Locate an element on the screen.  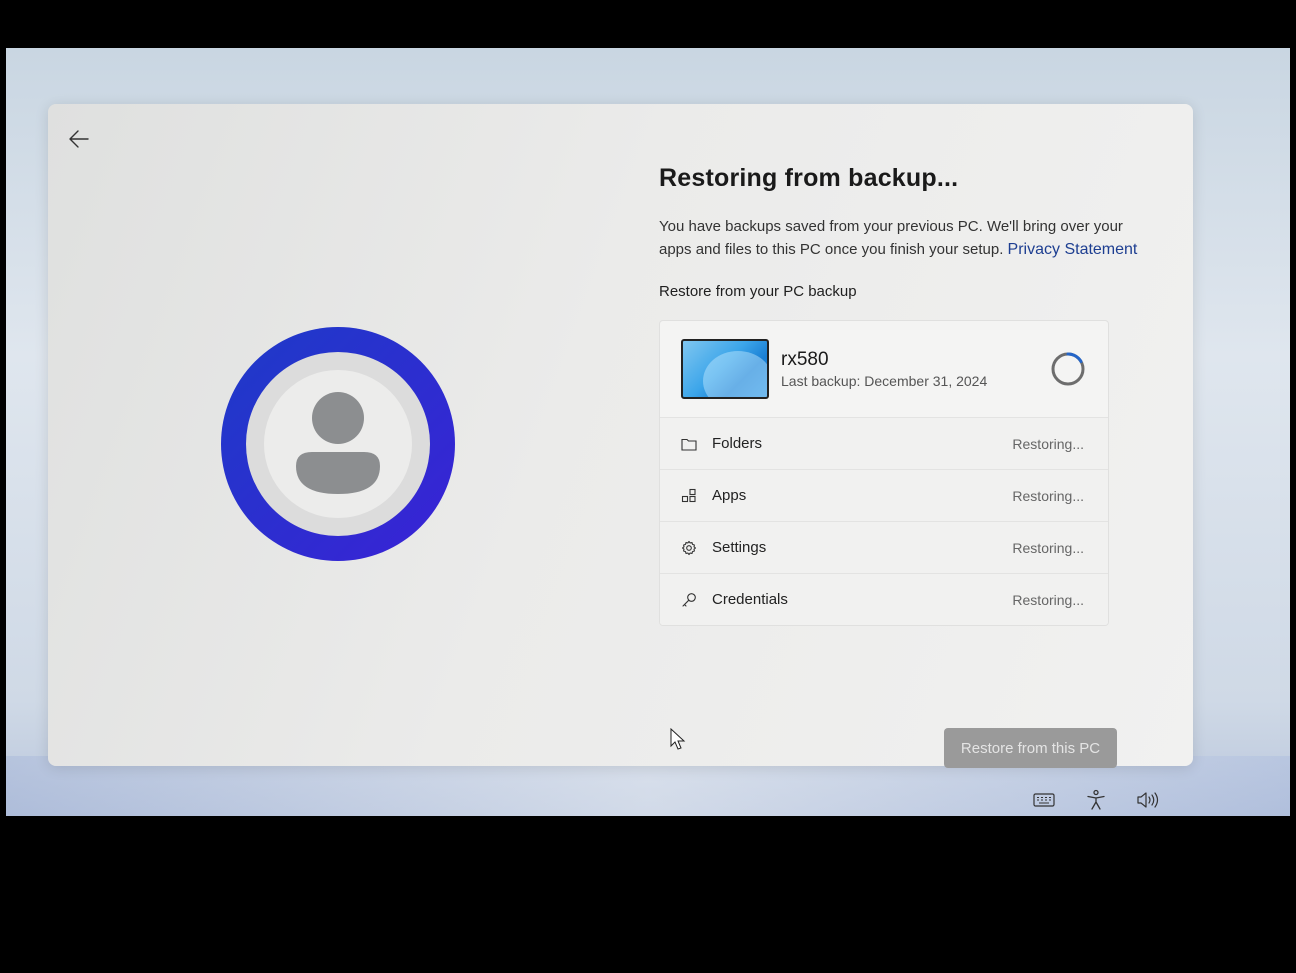
volume-icon is located at coordinates (1148, 800).